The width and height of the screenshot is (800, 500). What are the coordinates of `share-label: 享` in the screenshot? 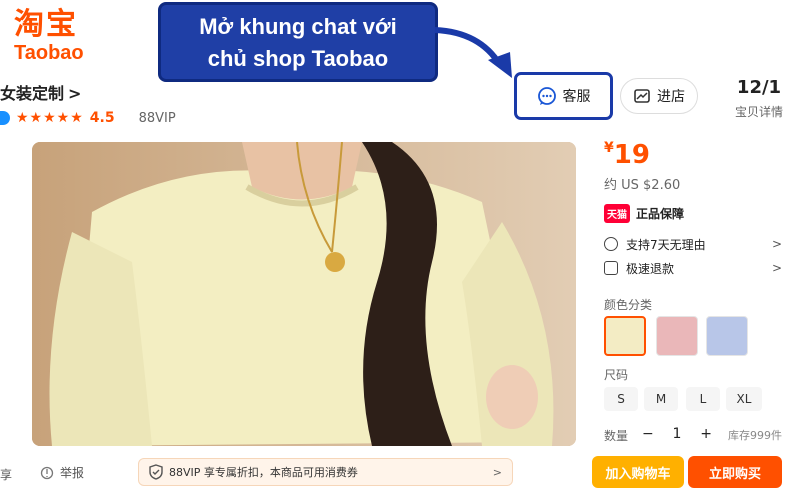 It's located at (6, 474).